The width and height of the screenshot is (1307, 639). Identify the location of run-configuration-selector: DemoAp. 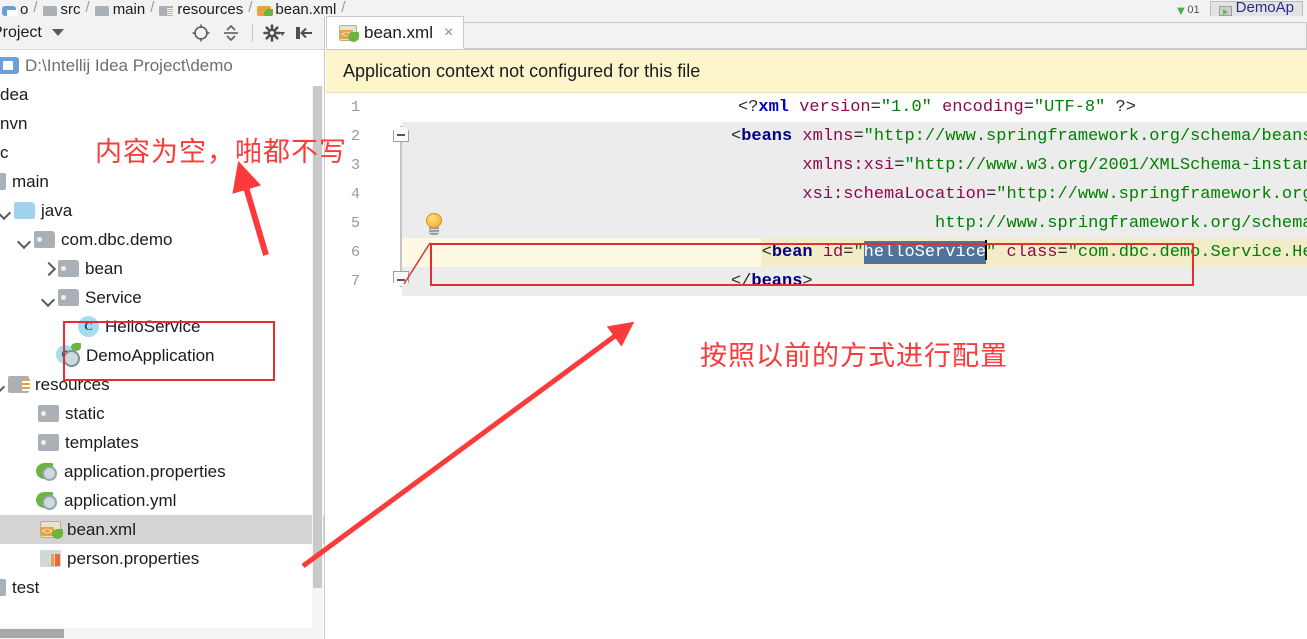
(1256, 8).